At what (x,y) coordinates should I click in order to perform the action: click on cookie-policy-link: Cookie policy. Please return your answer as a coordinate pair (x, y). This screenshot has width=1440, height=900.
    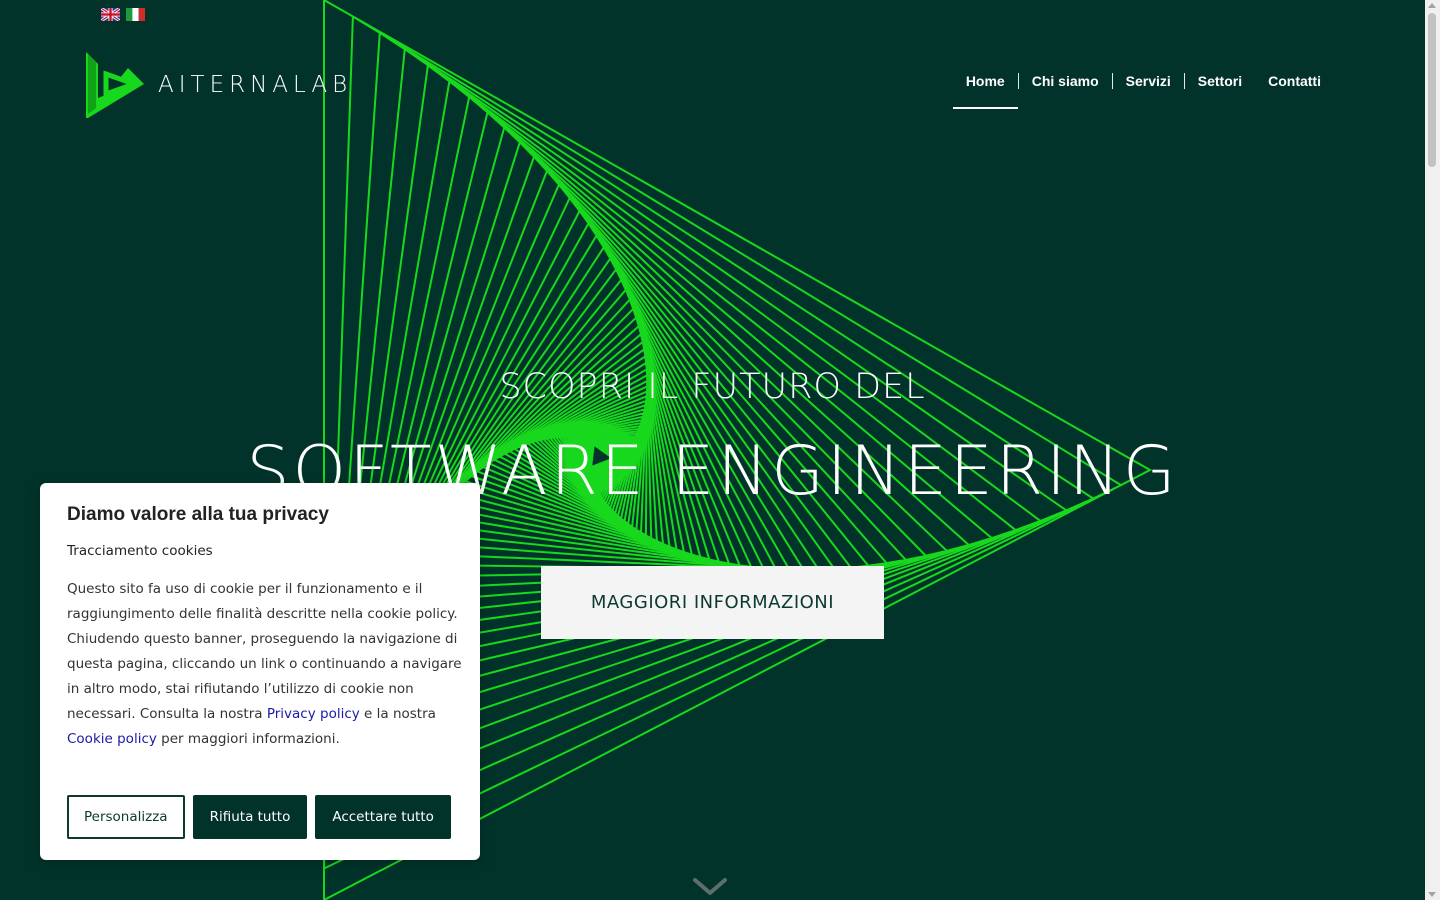
    Looking at the image, I should click on (112, 739).